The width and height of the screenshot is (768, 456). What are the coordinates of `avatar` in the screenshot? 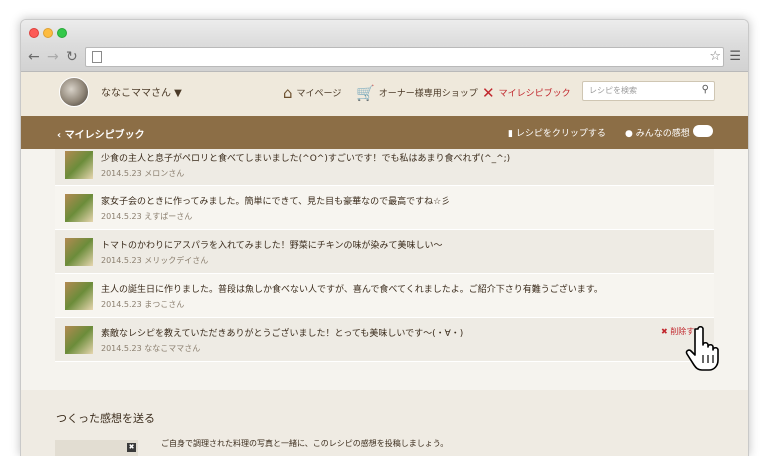 It's located at (74, 92).